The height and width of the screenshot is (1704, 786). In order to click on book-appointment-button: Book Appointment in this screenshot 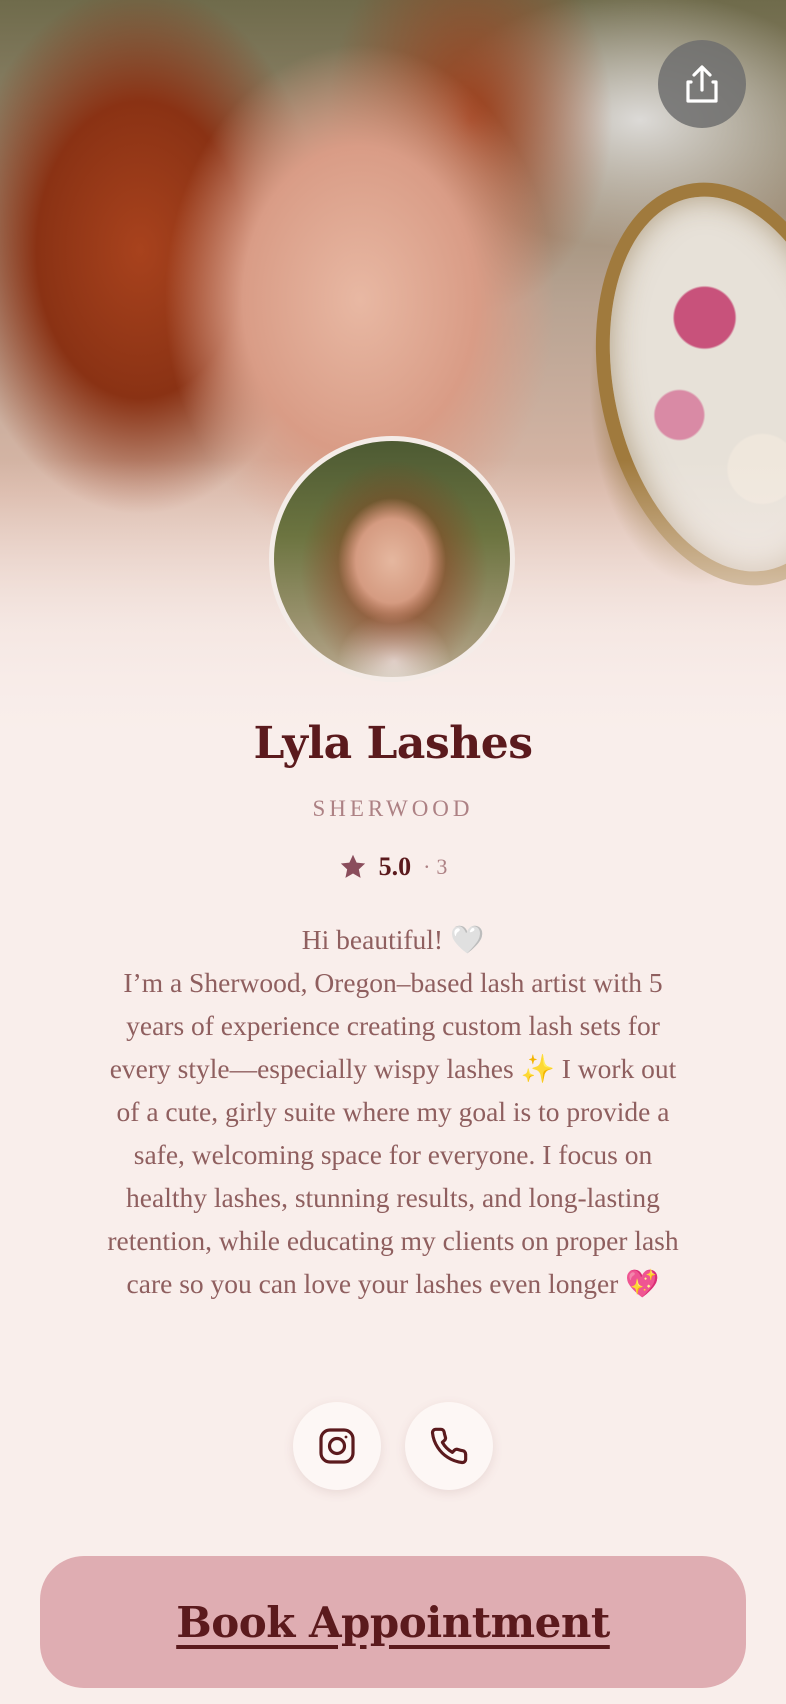, I will do `click(393, 1622)`.